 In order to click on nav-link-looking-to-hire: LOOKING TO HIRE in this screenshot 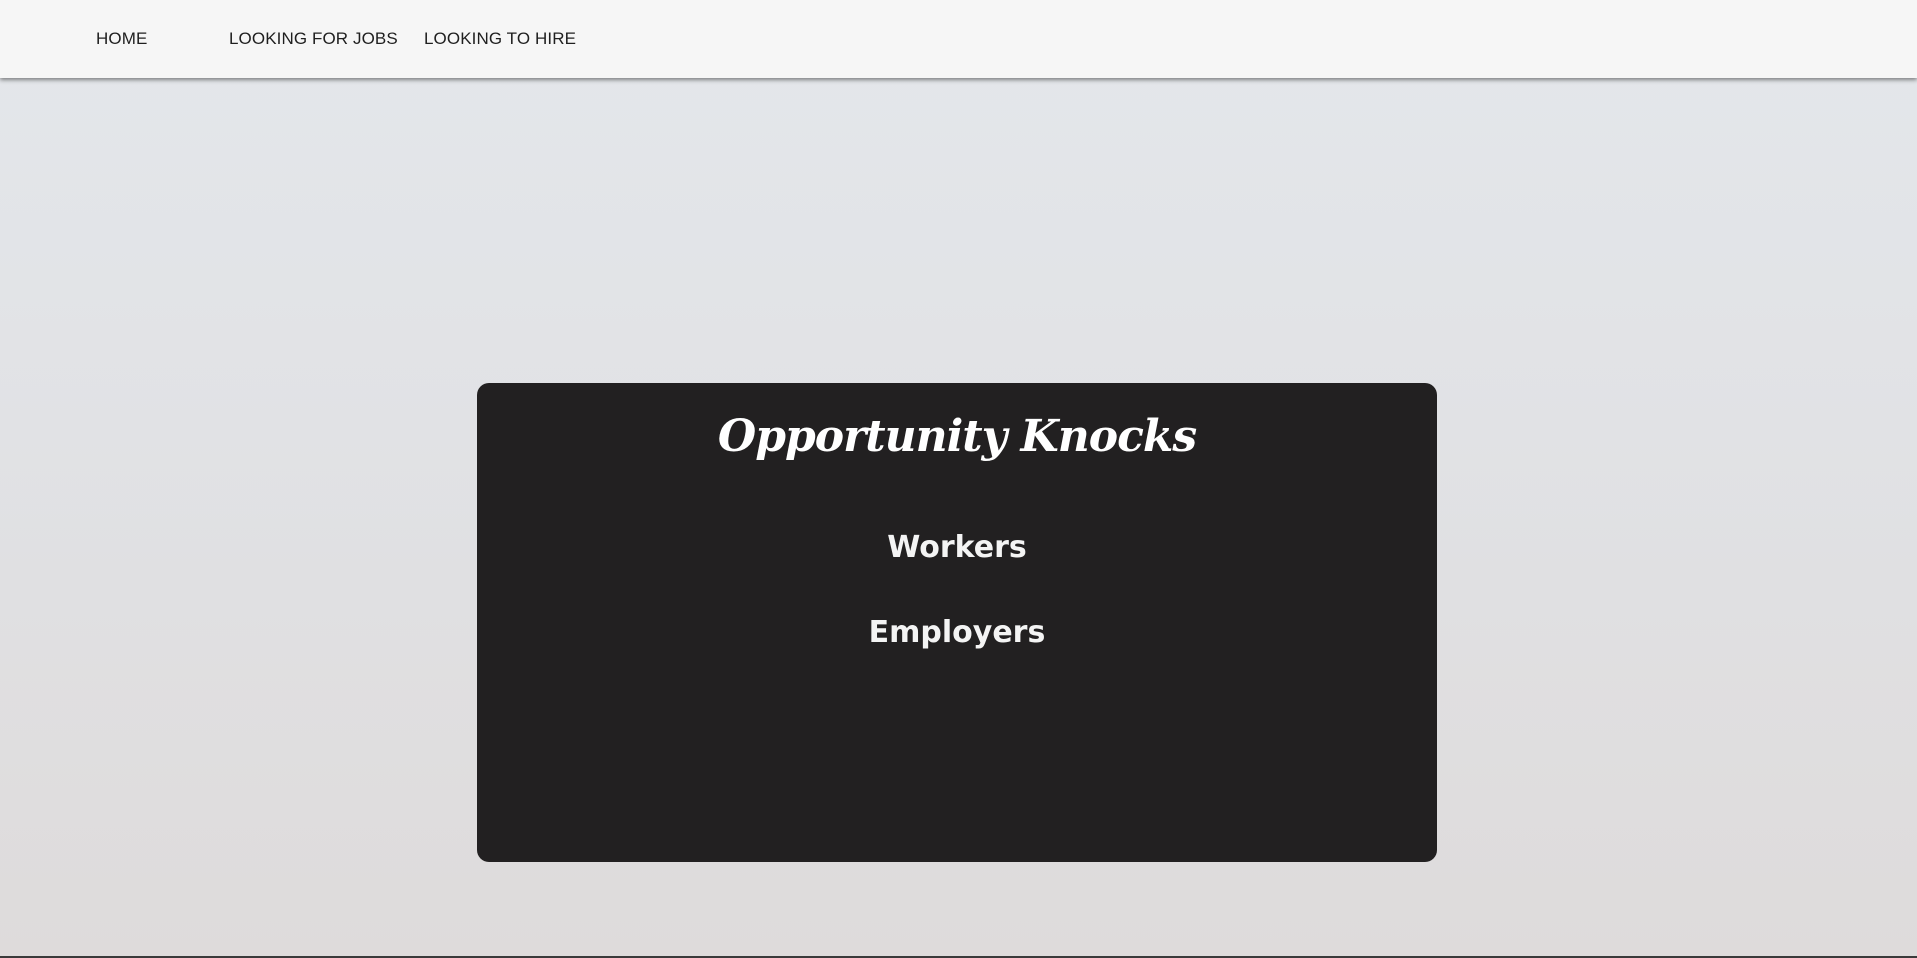, I will do `click(500, 39)`.